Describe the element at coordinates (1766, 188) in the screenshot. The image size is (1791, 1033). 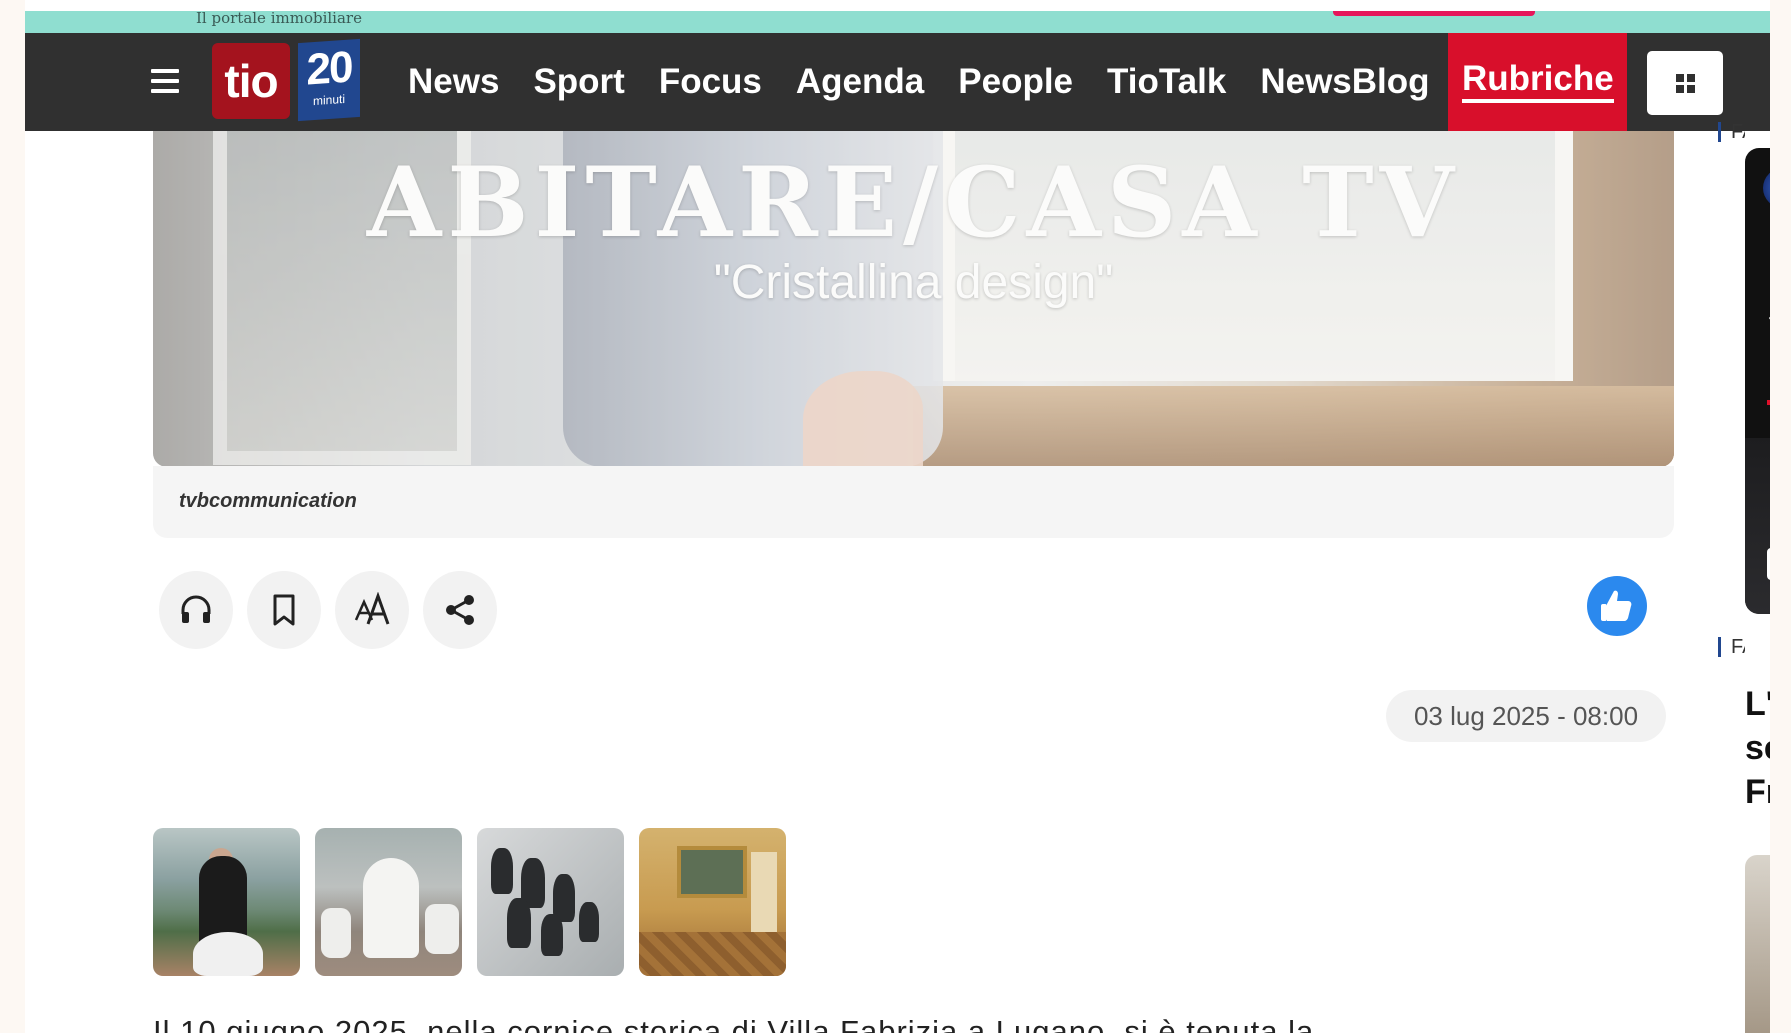
I see `channel-logo-icon` at that location.